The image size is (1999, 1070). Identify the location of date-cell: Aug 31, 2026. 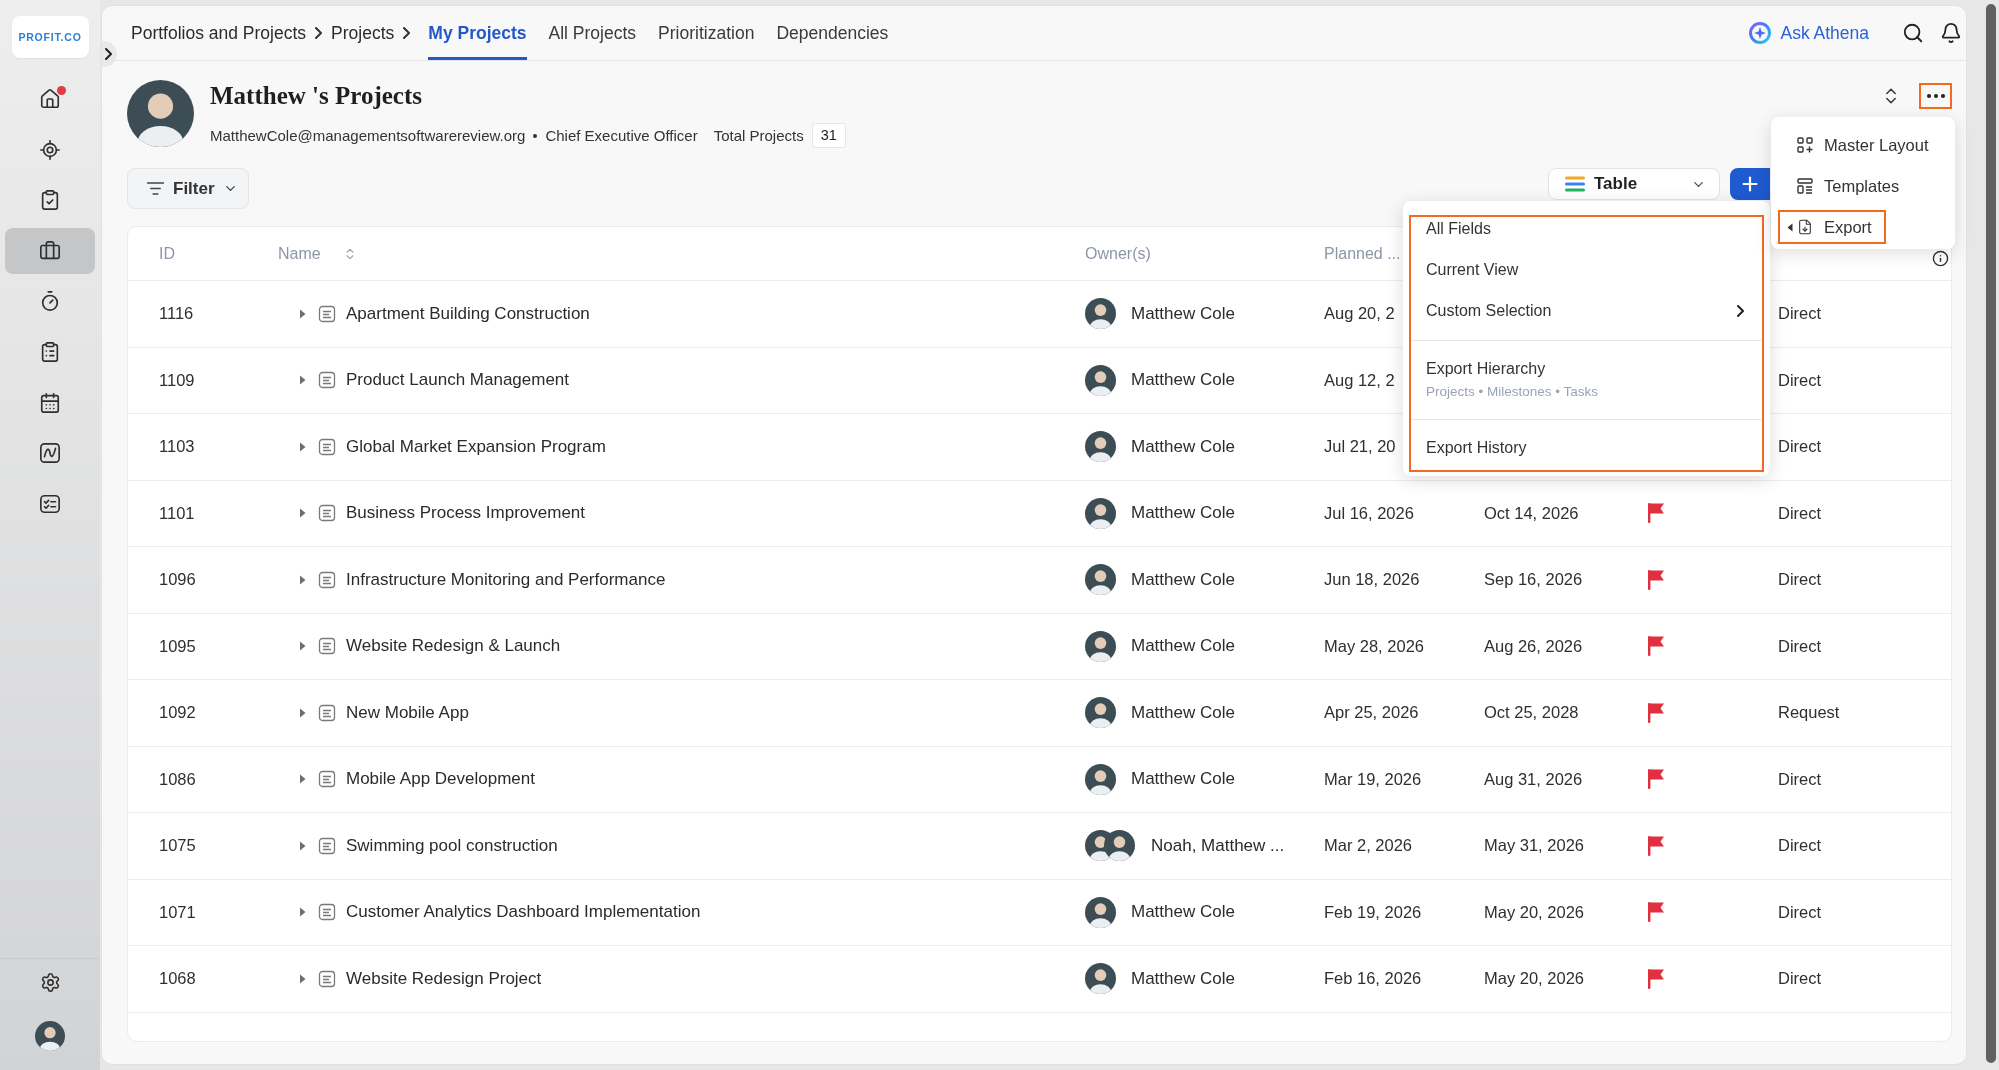
(1533, 778).